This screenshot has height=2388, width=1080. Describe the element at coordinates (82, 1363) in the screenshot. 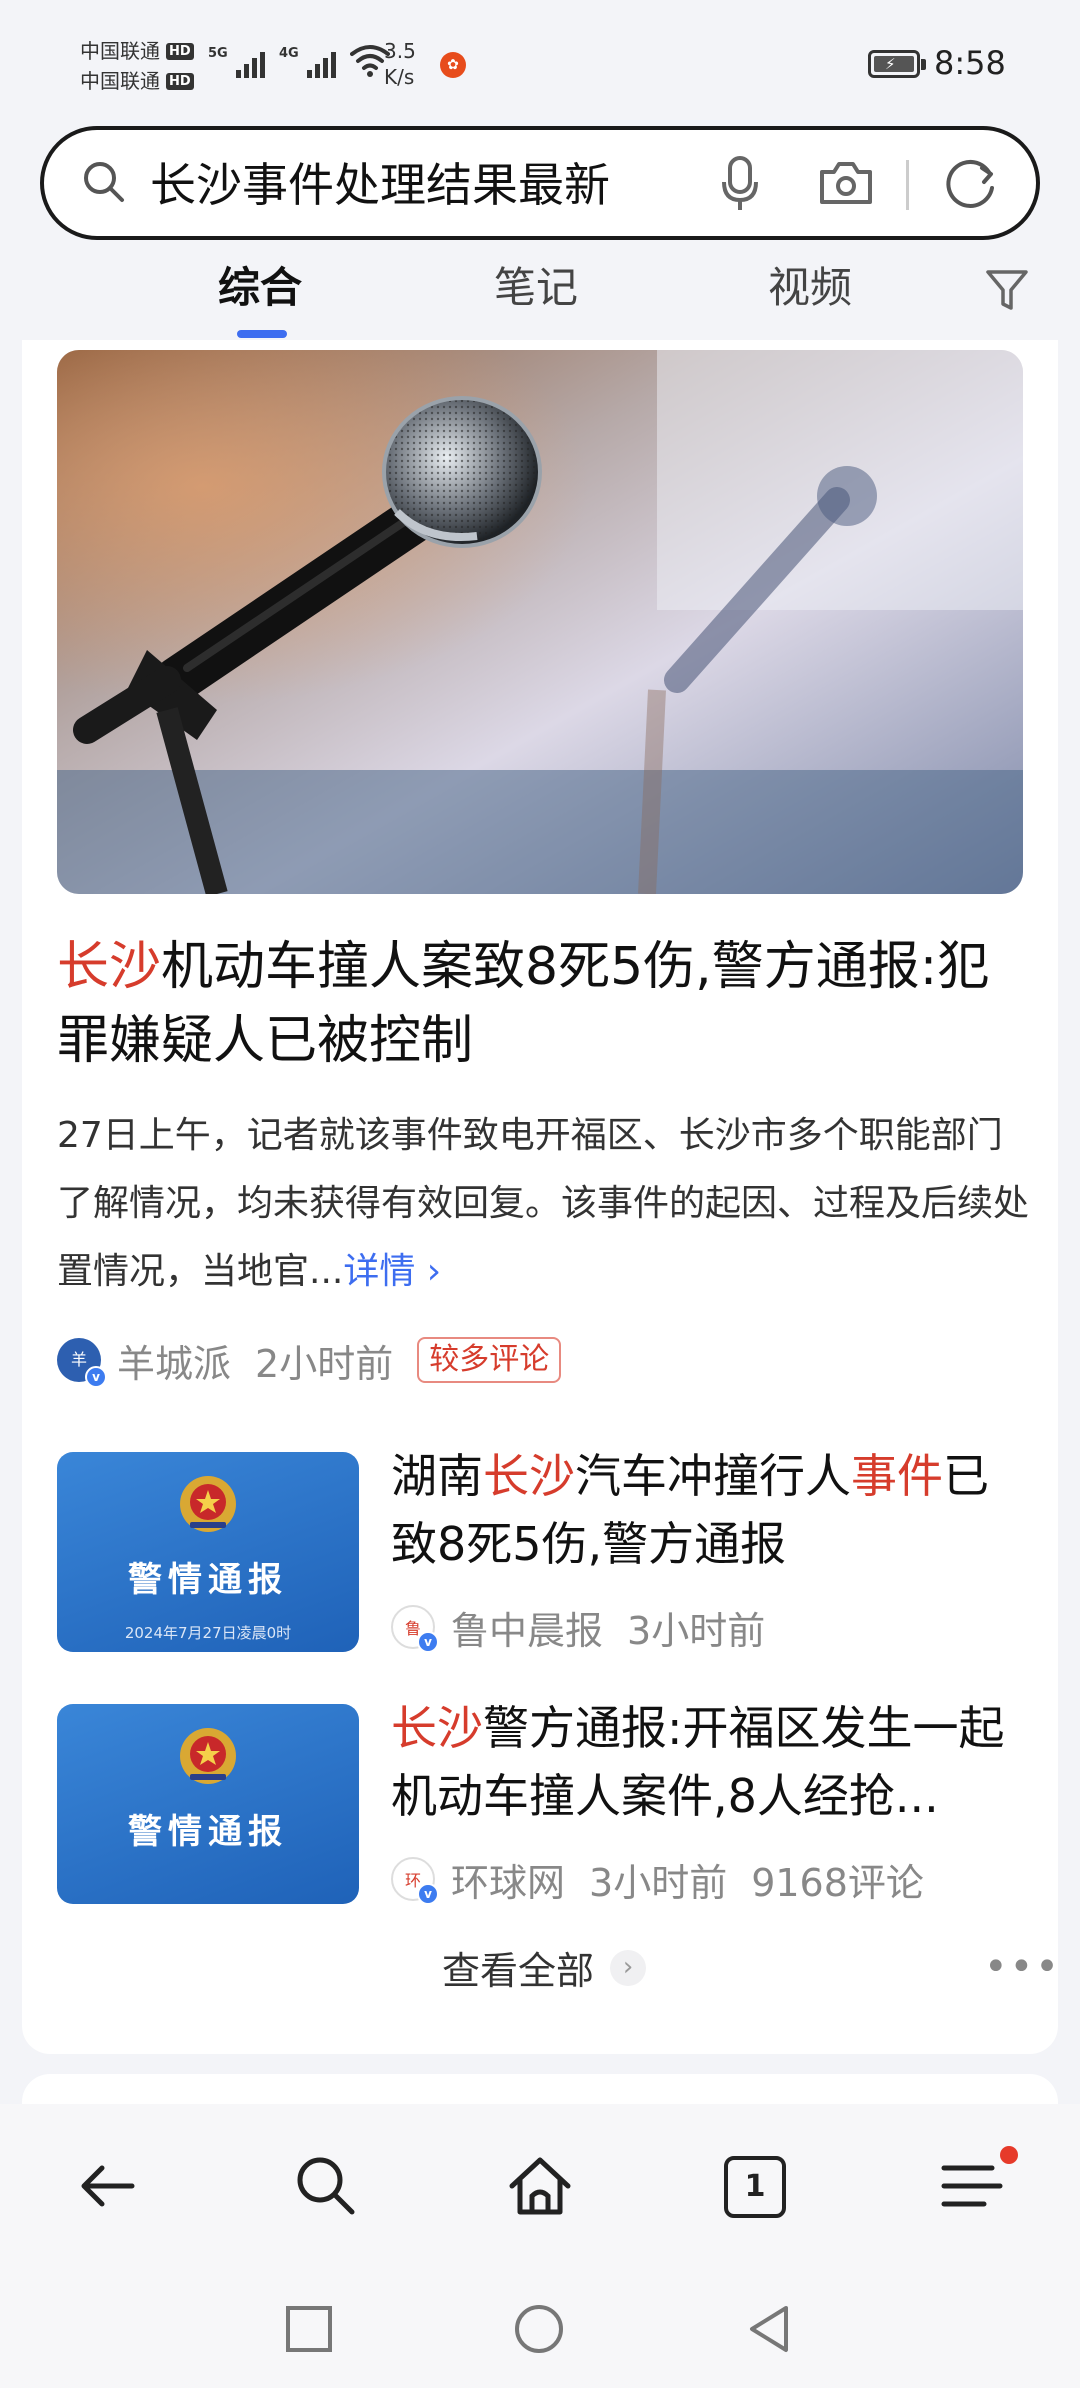

I see `source-avatar: 羊 v` at that location.